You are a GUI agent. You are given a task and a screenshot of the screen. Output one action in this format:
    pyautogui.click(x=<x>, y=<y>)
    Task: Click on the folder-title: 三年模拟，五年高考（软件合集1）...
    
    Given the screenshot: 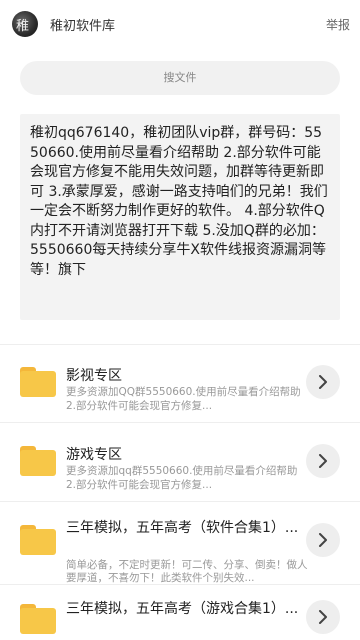 What is the action you would take?
    pyautogui.click(x=182, y=528)
    